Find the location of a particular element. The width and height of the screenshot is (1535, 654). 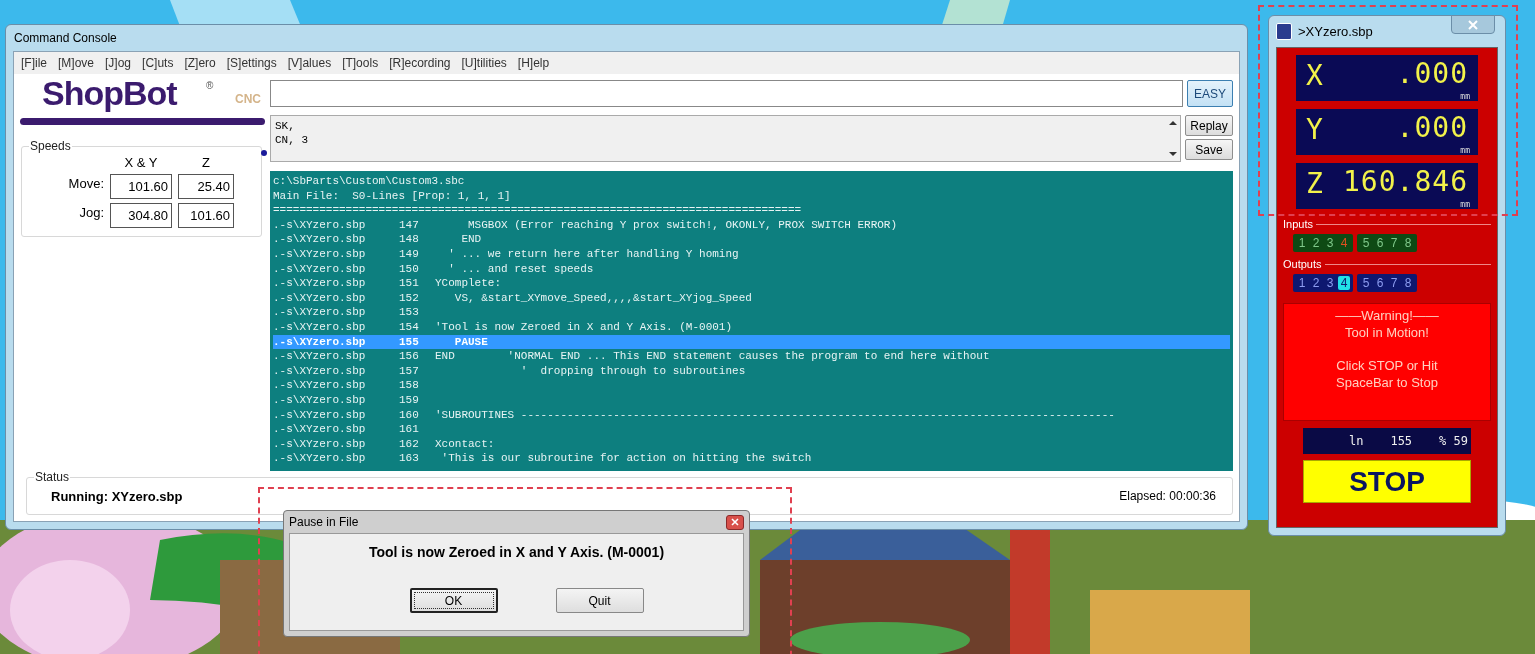

dialog-button: OK is located at coordinates (453, 600).